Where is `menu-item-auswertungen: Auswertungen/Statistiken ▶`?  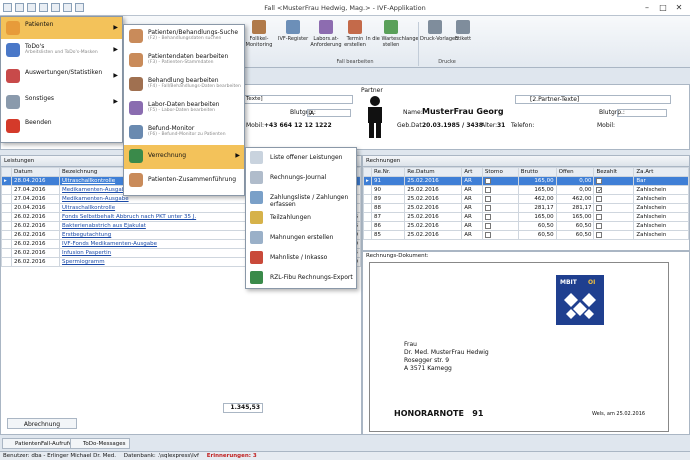
menu-item-auswertungen: Auswertungen/Statistiken ▶ is located at coordinates (61, 76).